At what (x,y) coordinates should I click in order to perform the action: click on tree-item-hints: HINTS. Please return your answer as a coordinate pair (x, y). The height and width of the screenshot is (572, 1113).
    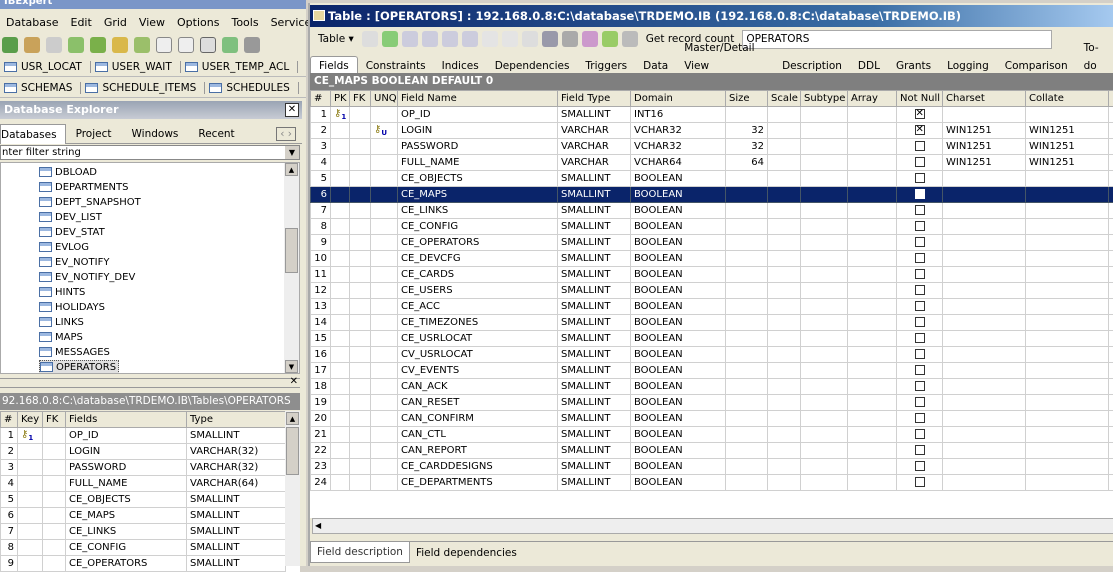
    Looking at the image, I should click on (63, 292).